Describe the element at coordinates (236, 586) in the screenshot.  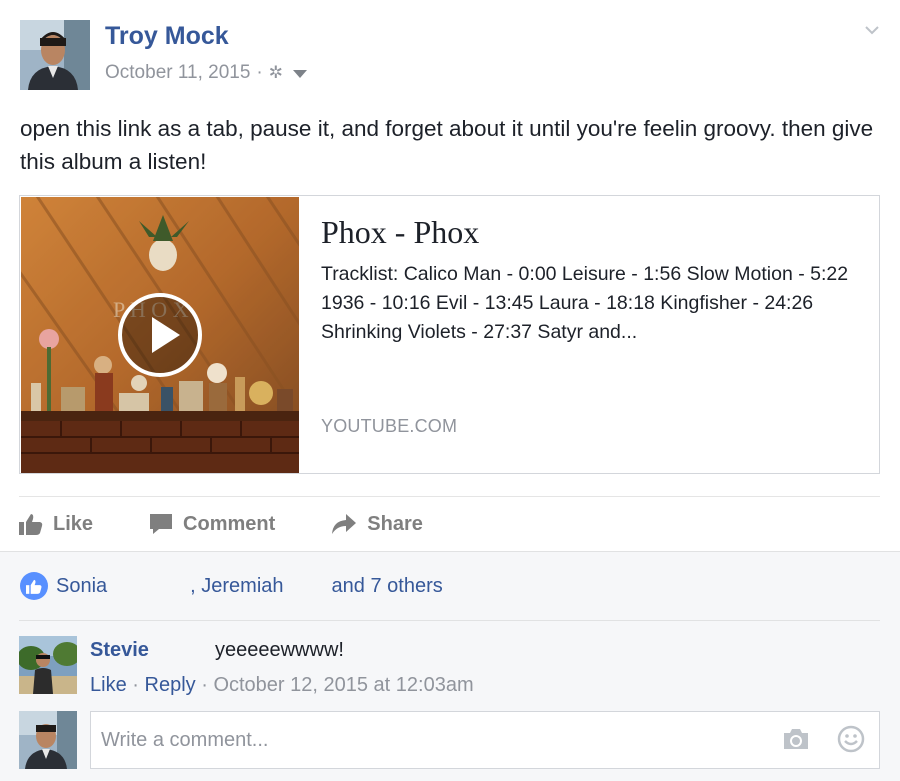
I see `liker-name: , Jeremiah` at that location.